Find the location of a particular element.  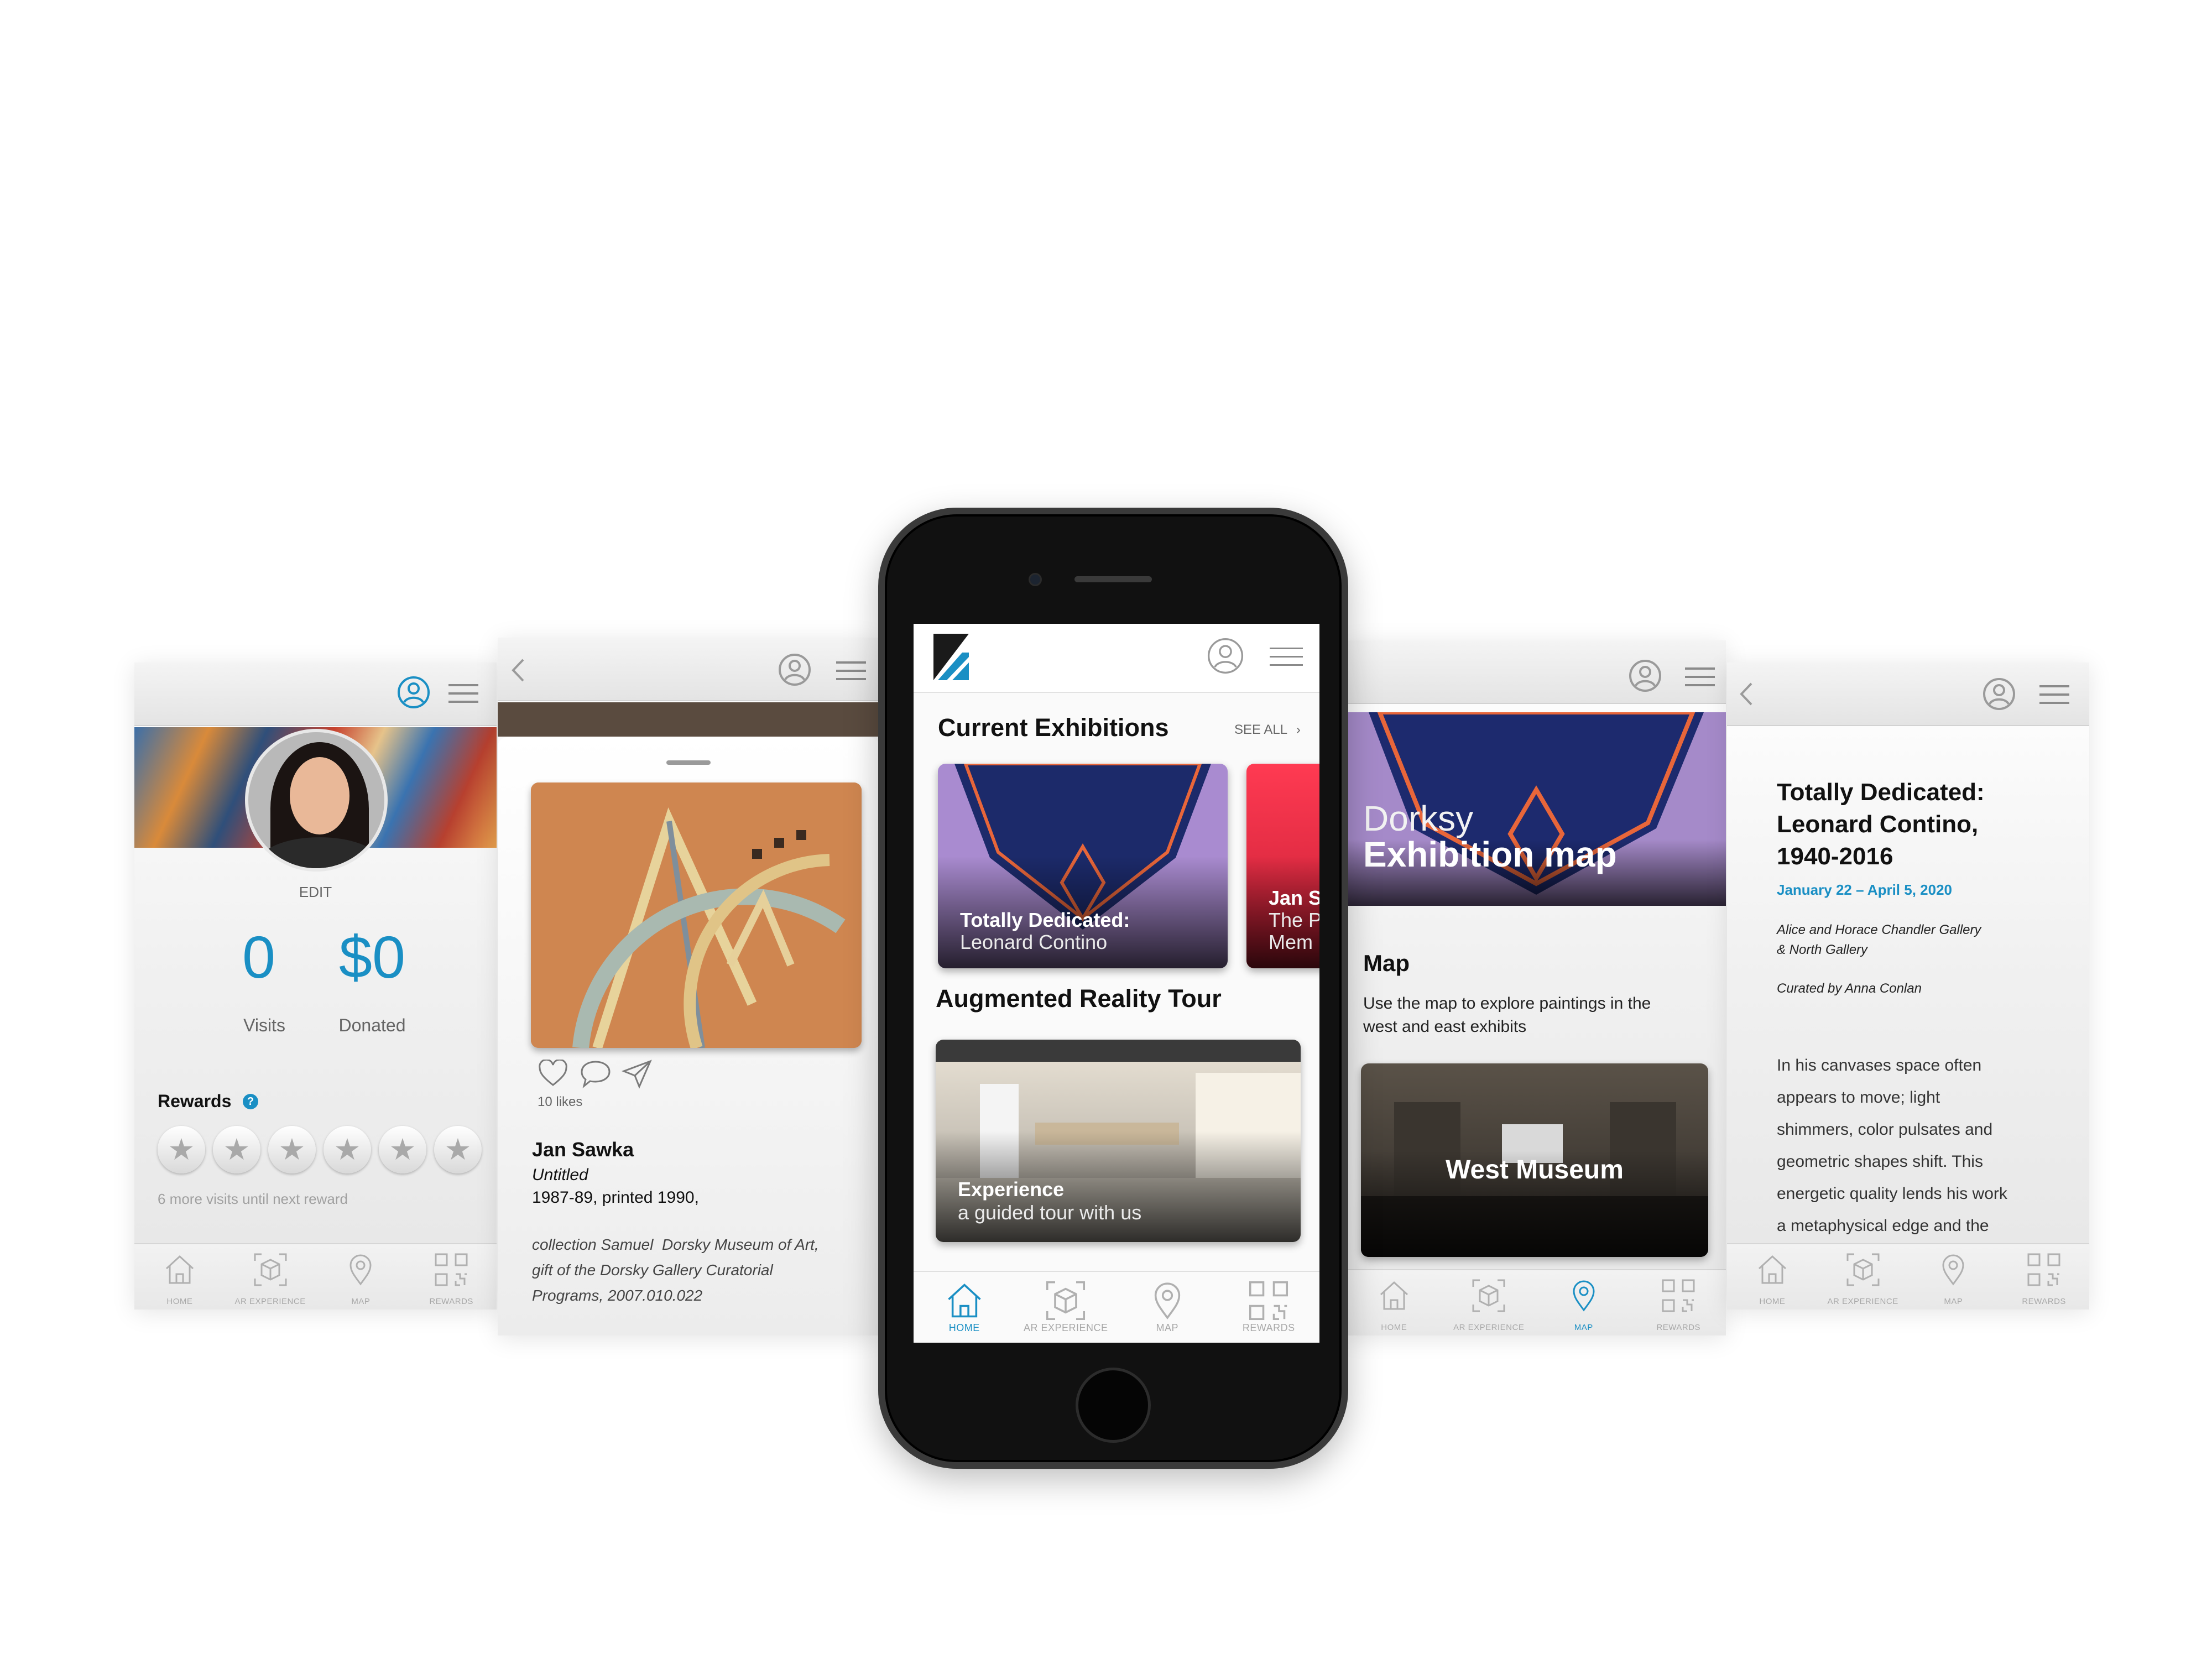

visits-count: 0 is located at coordinates (259, 957).